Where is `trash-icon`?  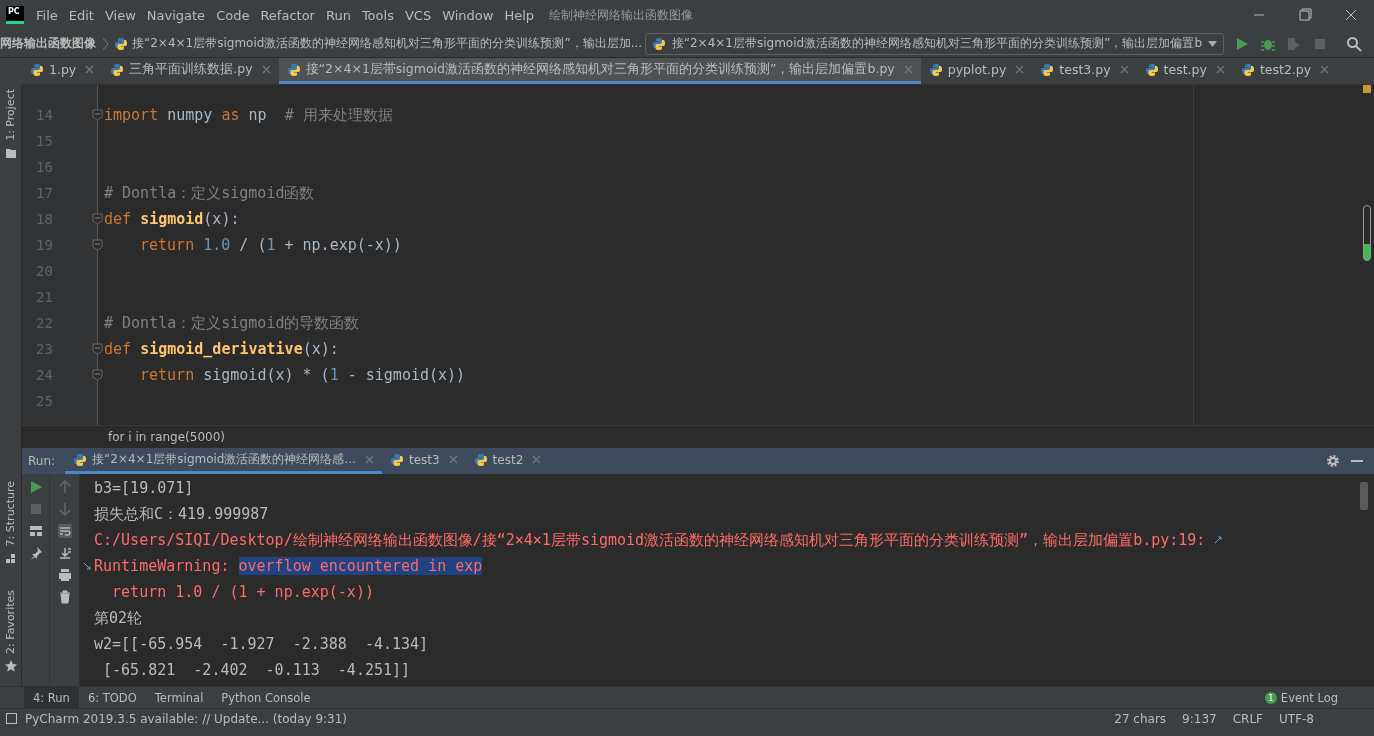
trash-icon is located at coordinates (64, 597).